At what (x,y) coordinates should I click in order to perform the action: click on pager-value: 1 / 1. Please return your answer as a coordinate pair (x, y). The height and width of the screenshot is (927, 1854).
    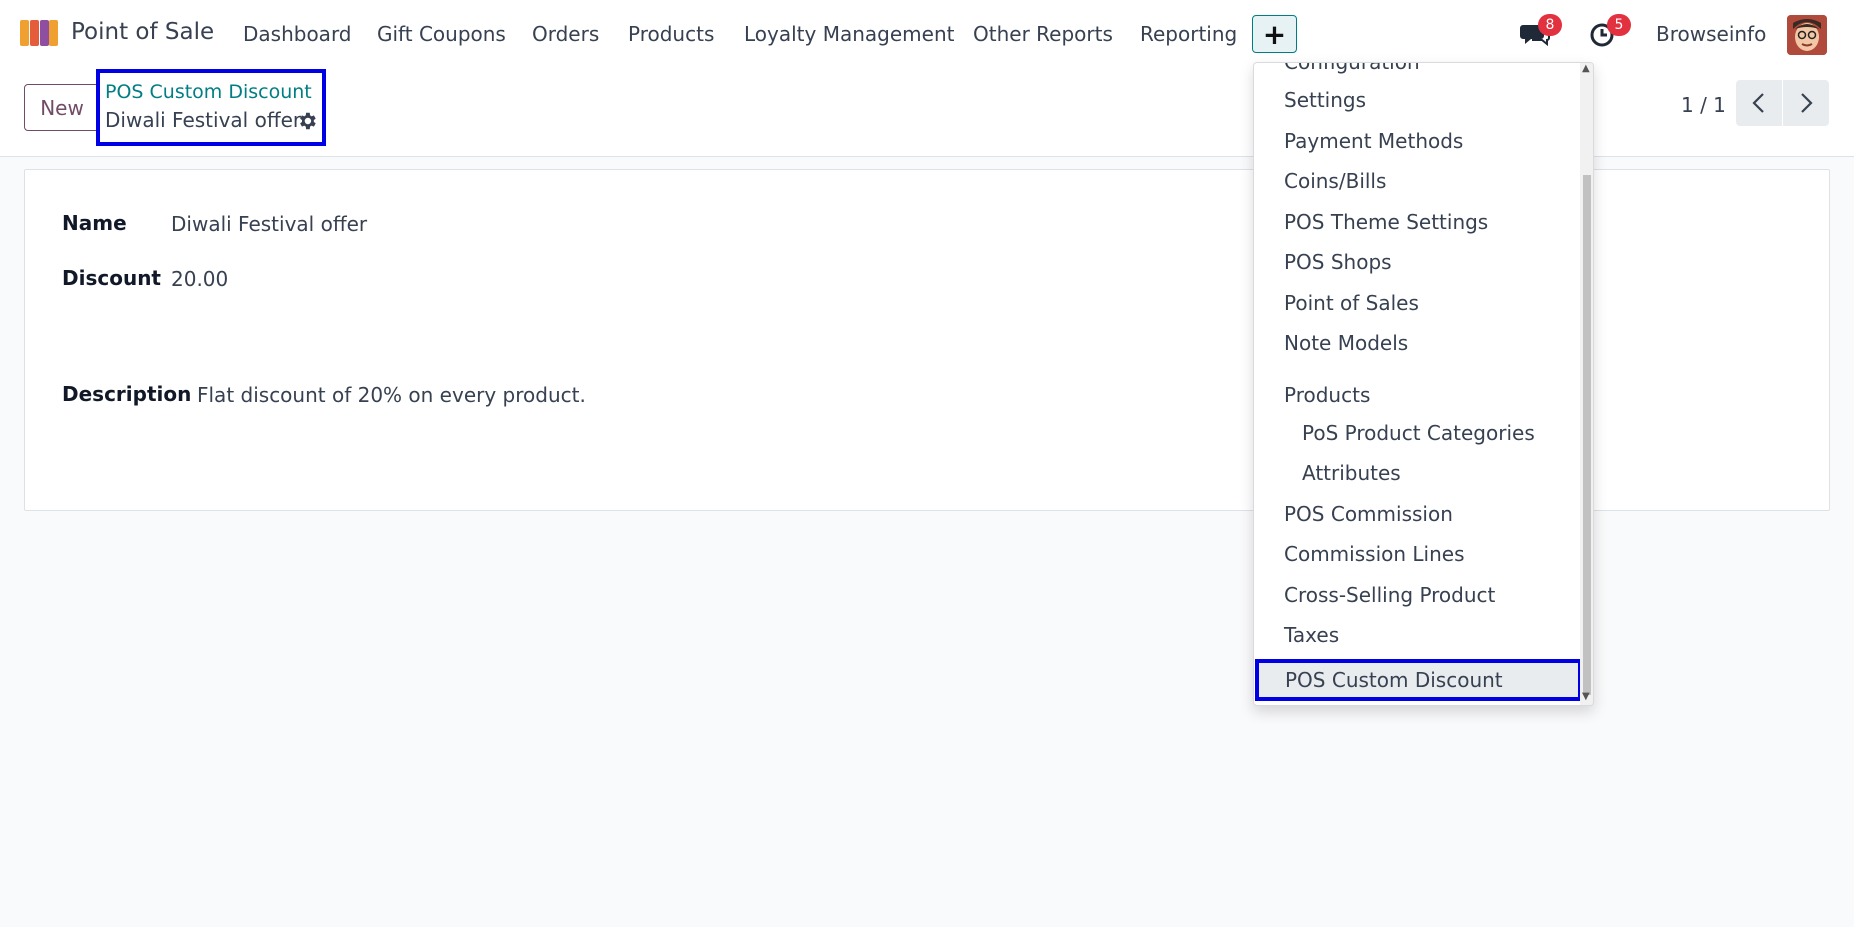
    Looking at the image, I should click on (1703, 105).